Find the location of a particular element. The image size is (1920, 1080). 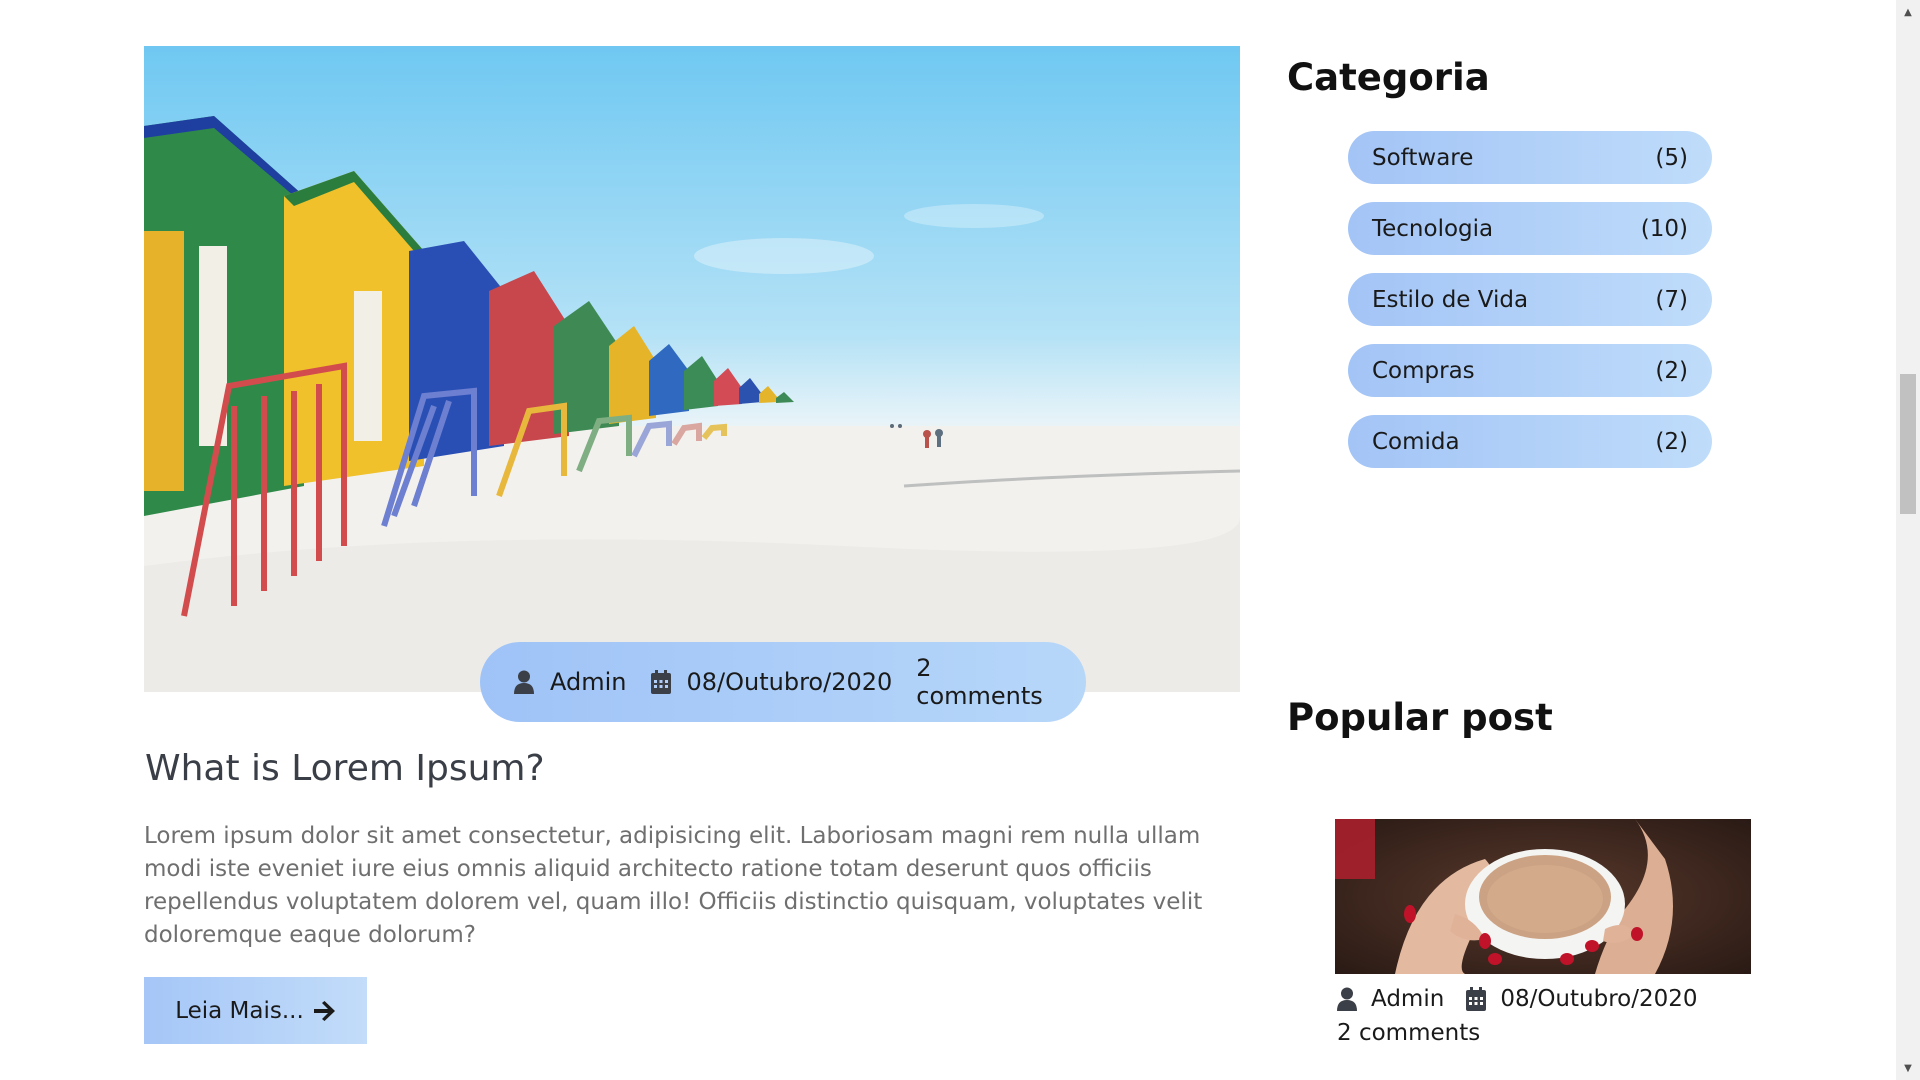

arrow-right-icon is located at coordinates (324, 1010).